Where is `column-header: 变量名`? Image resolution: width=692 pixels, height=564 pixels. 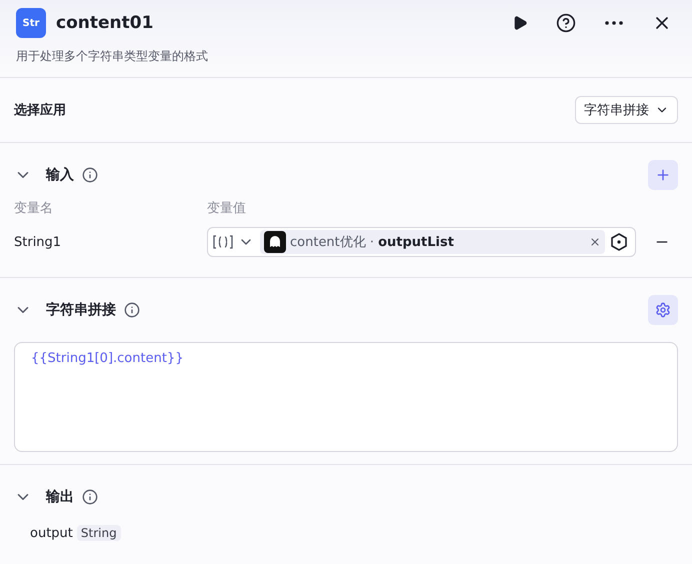
column-header: 变量名 is located at coordinates (34, 208).